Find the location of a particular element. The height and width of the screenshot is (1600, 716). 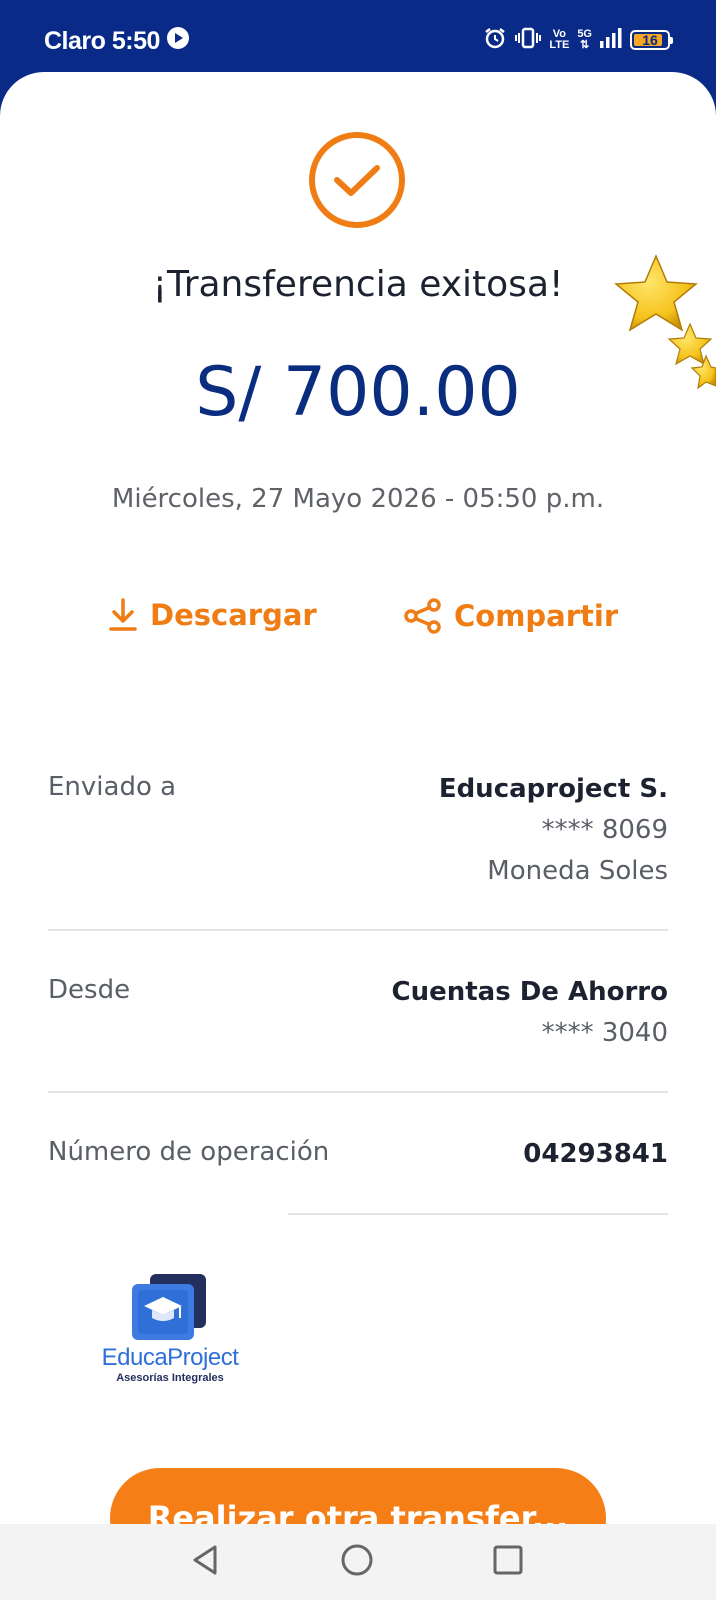

alarm-icon is located at coordinates (495, 40).